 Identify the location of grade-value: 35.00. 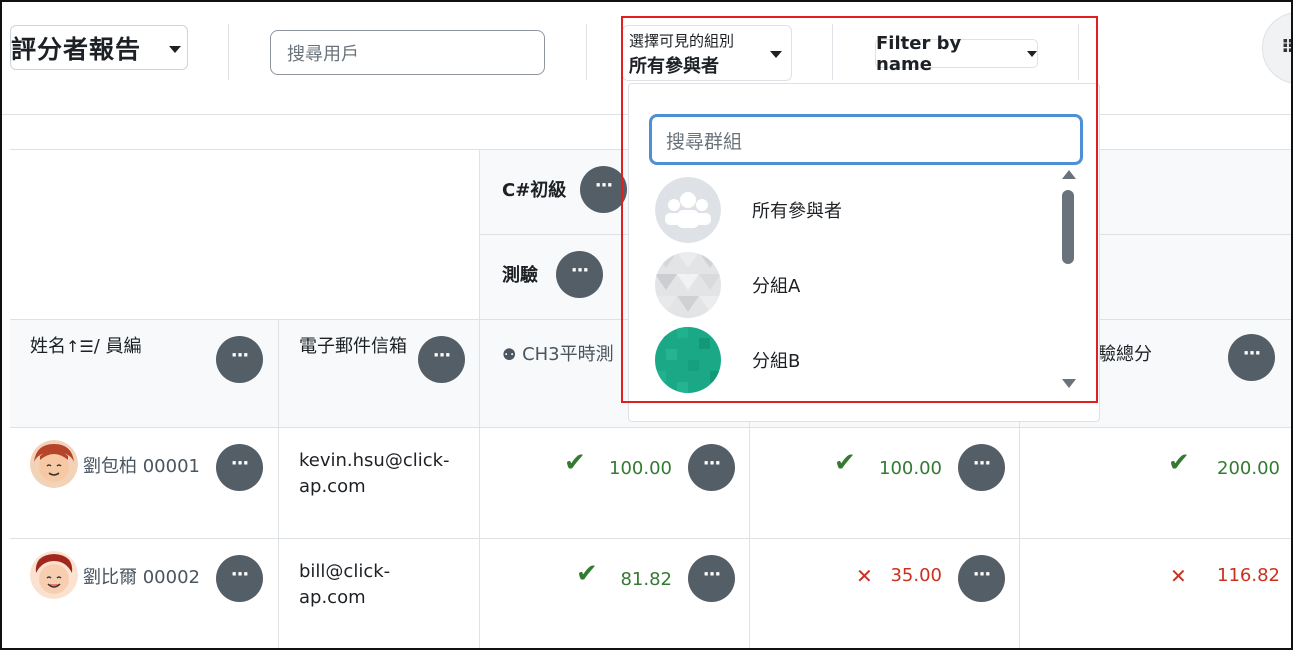
(916, 575).